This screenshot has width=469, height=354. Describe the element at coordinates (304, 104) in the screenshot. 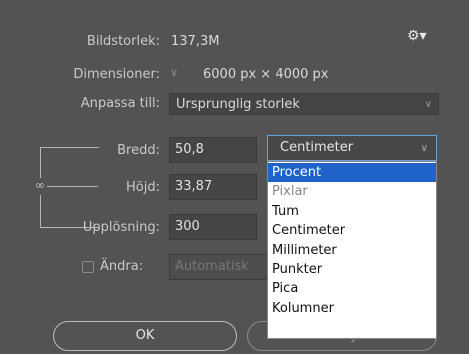

I see `fit-to-select: Ursprunglig storlek ∨` at that location.